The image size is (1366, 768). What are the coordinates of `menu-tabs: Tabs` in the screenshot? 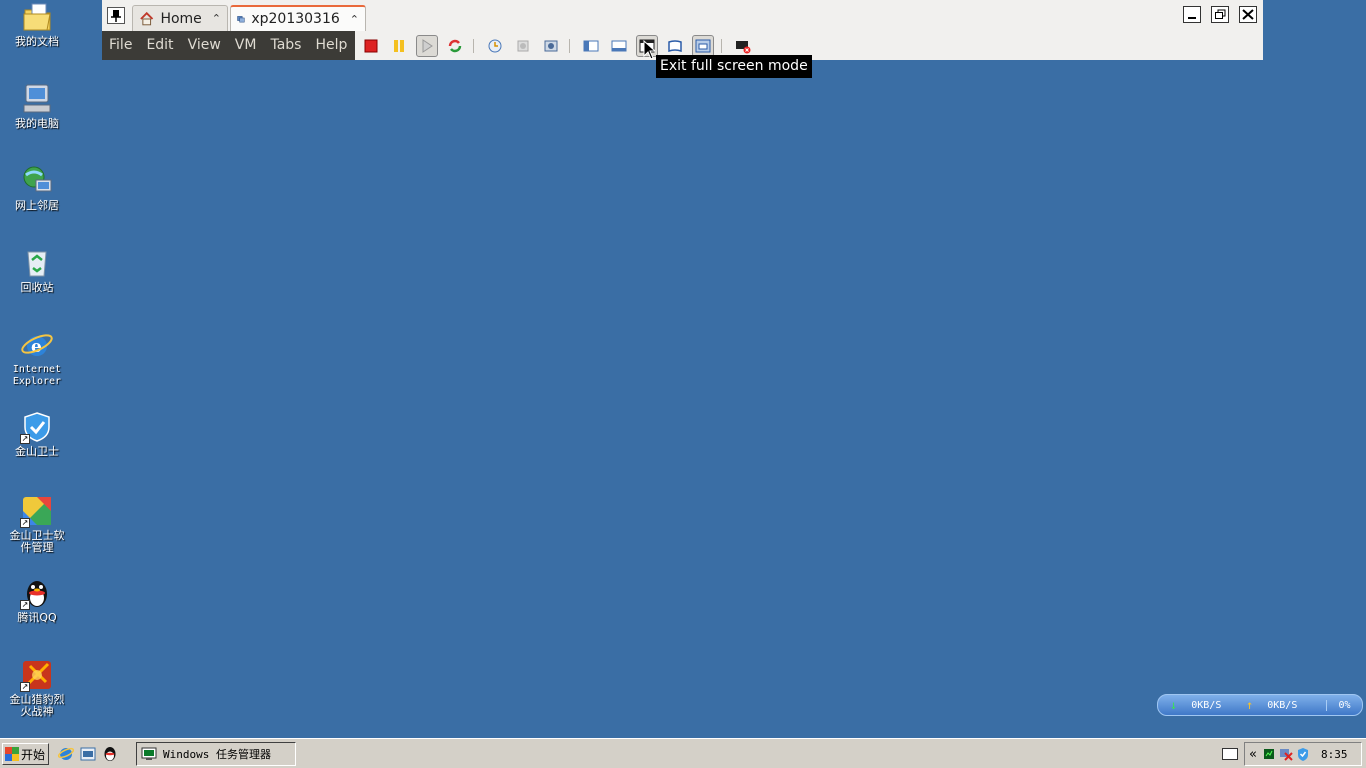 It's located at (285, 45).